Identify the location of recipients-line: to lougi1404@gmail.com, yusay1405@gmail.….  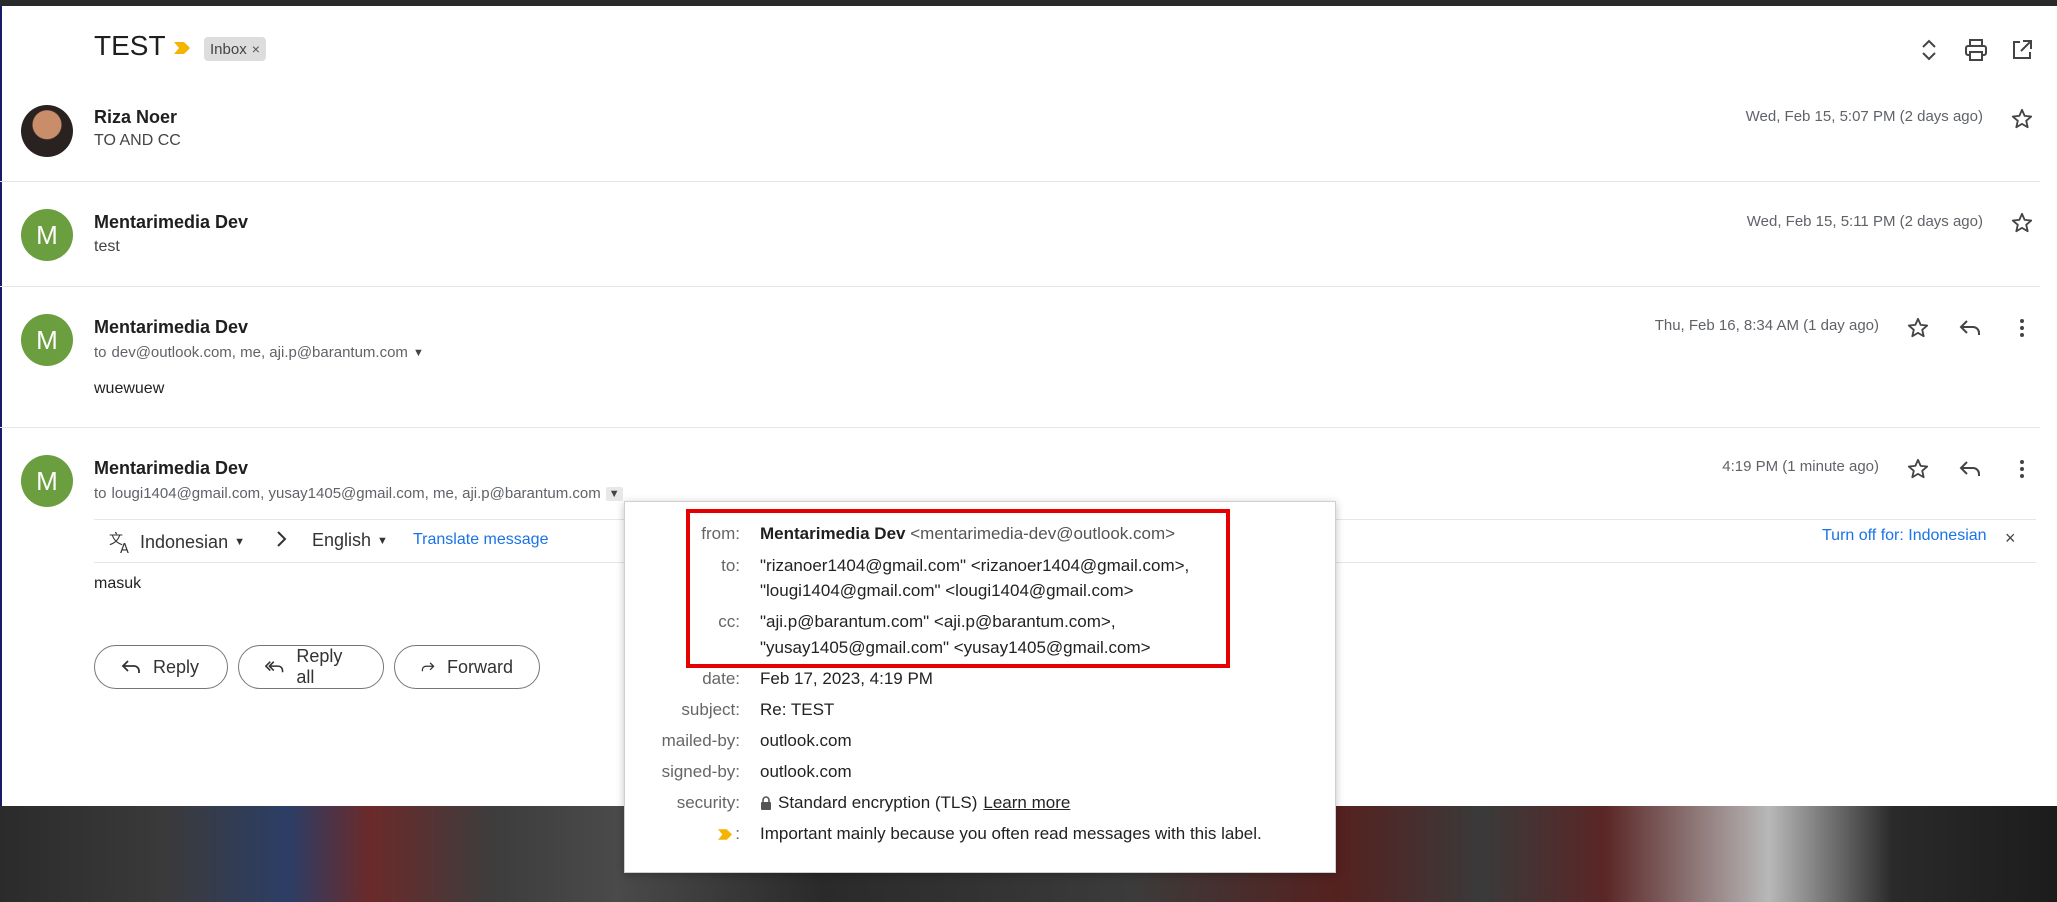
(358, 493).